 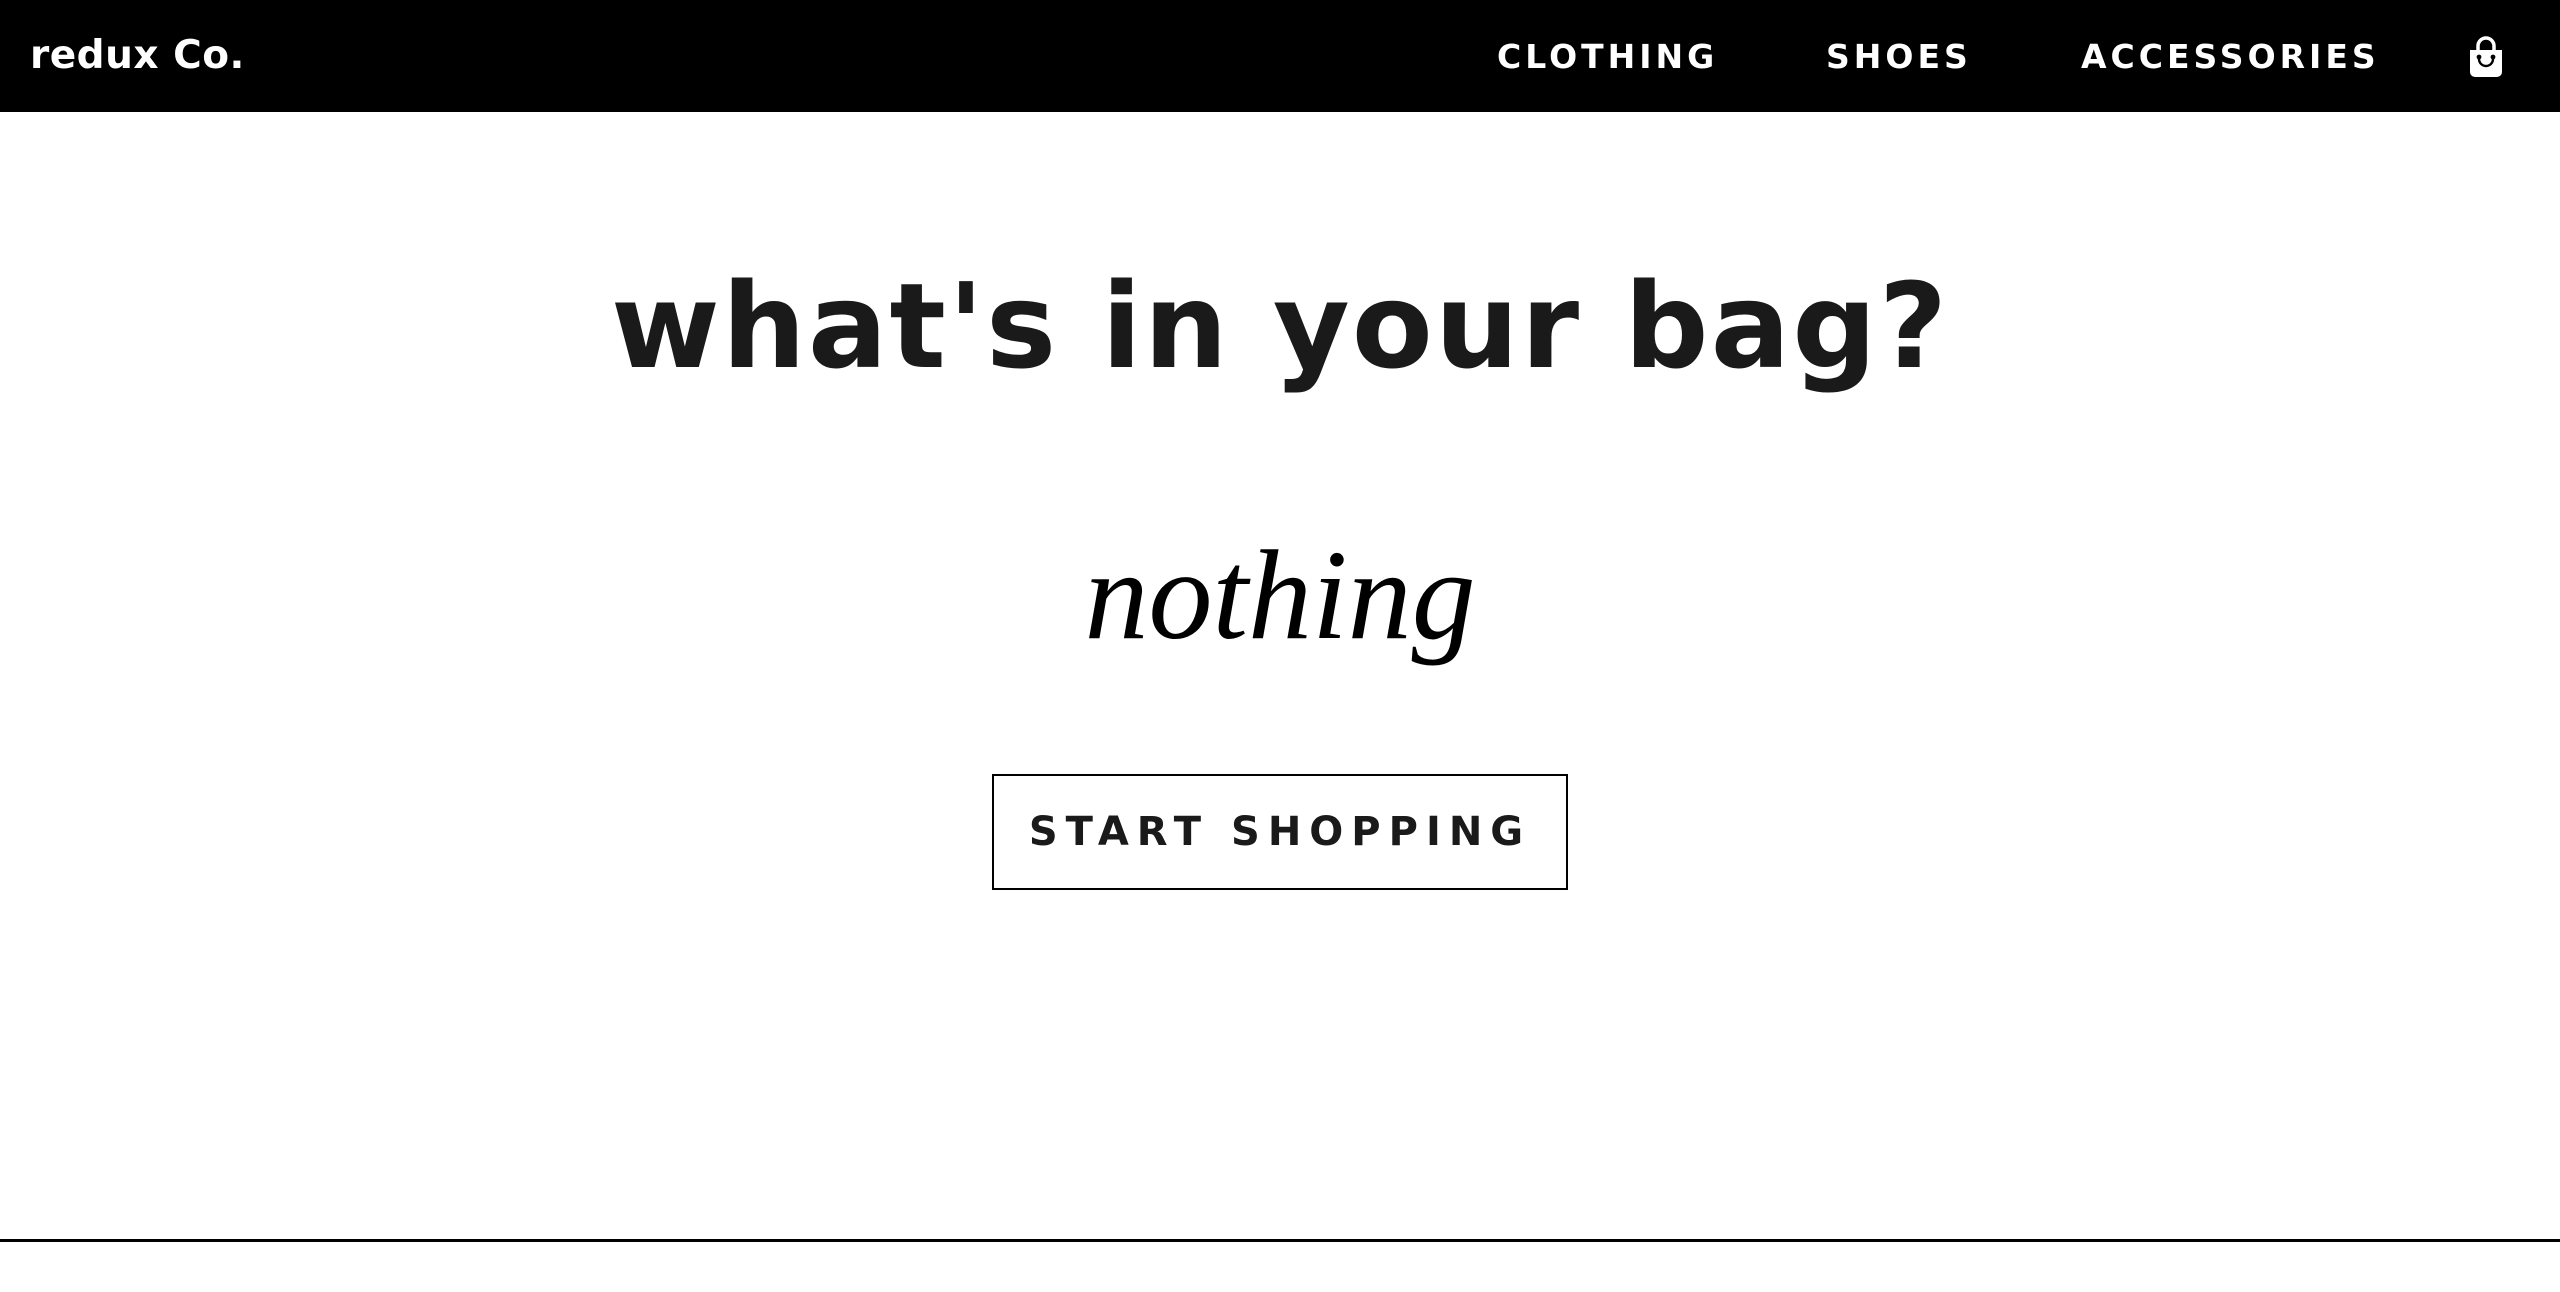 I want to click on shopping-bag-button, so click(x=2486, y=57).